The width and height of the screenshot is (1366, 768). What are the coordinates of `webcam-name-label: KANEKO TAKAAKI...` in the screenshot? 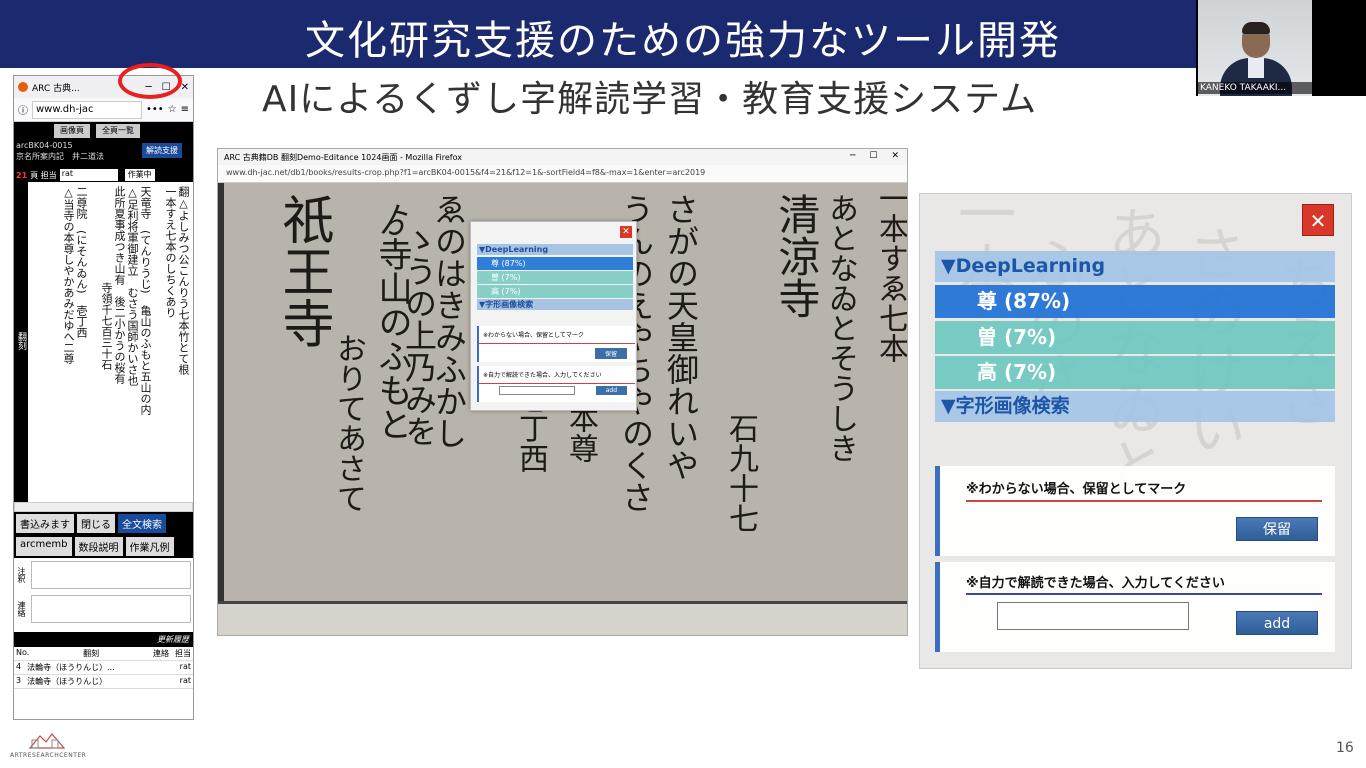 It's located at (1255, 88).